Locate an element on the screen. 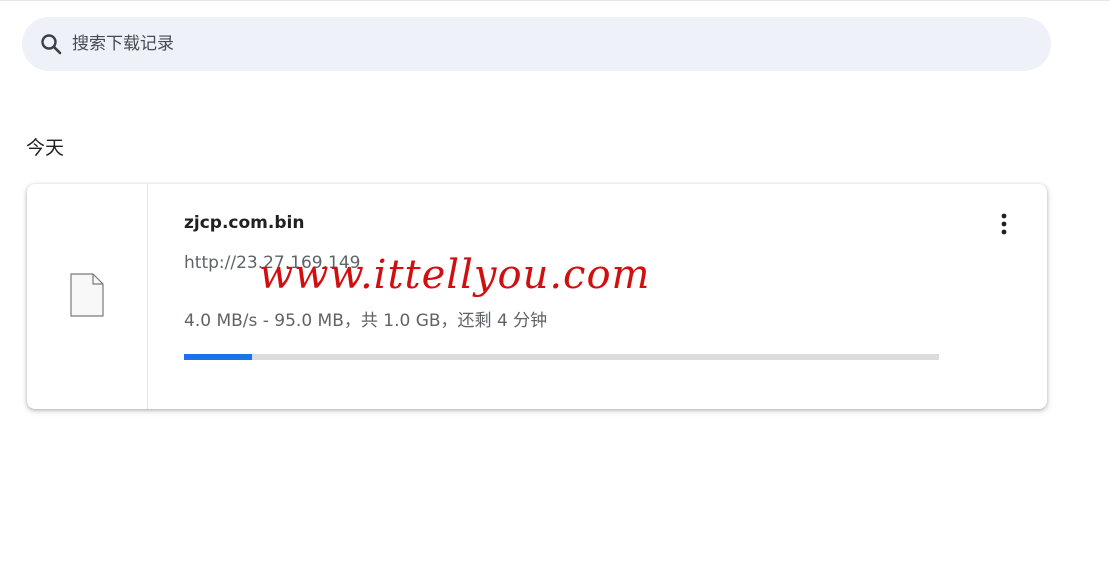 The image size is (1110, 562). search-icon is located at coordinates (51, 44).